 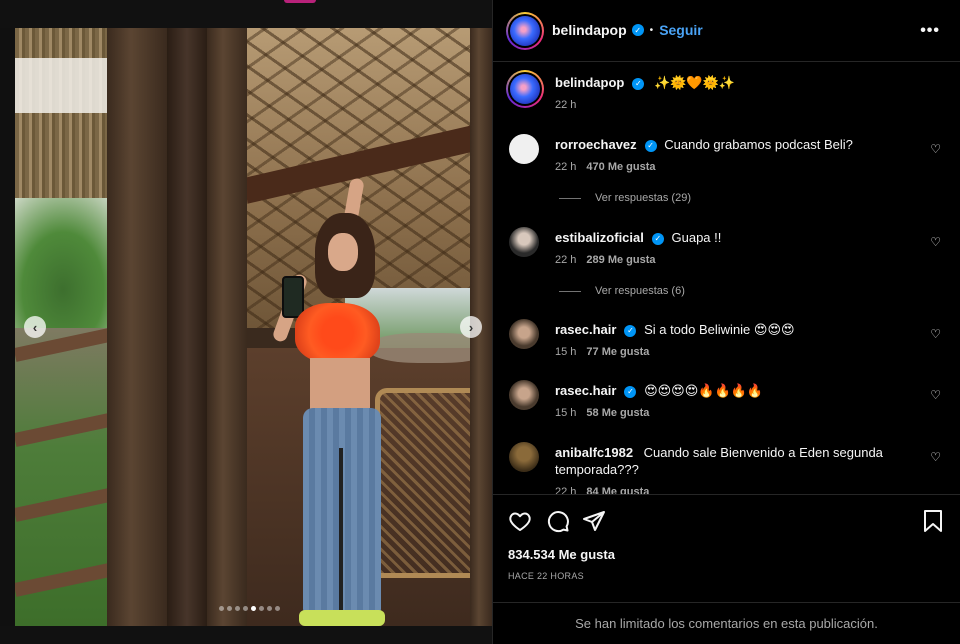 I want to click on comment-text: Cuando grabamos podcast Beli?, so click(x=758, y=144).